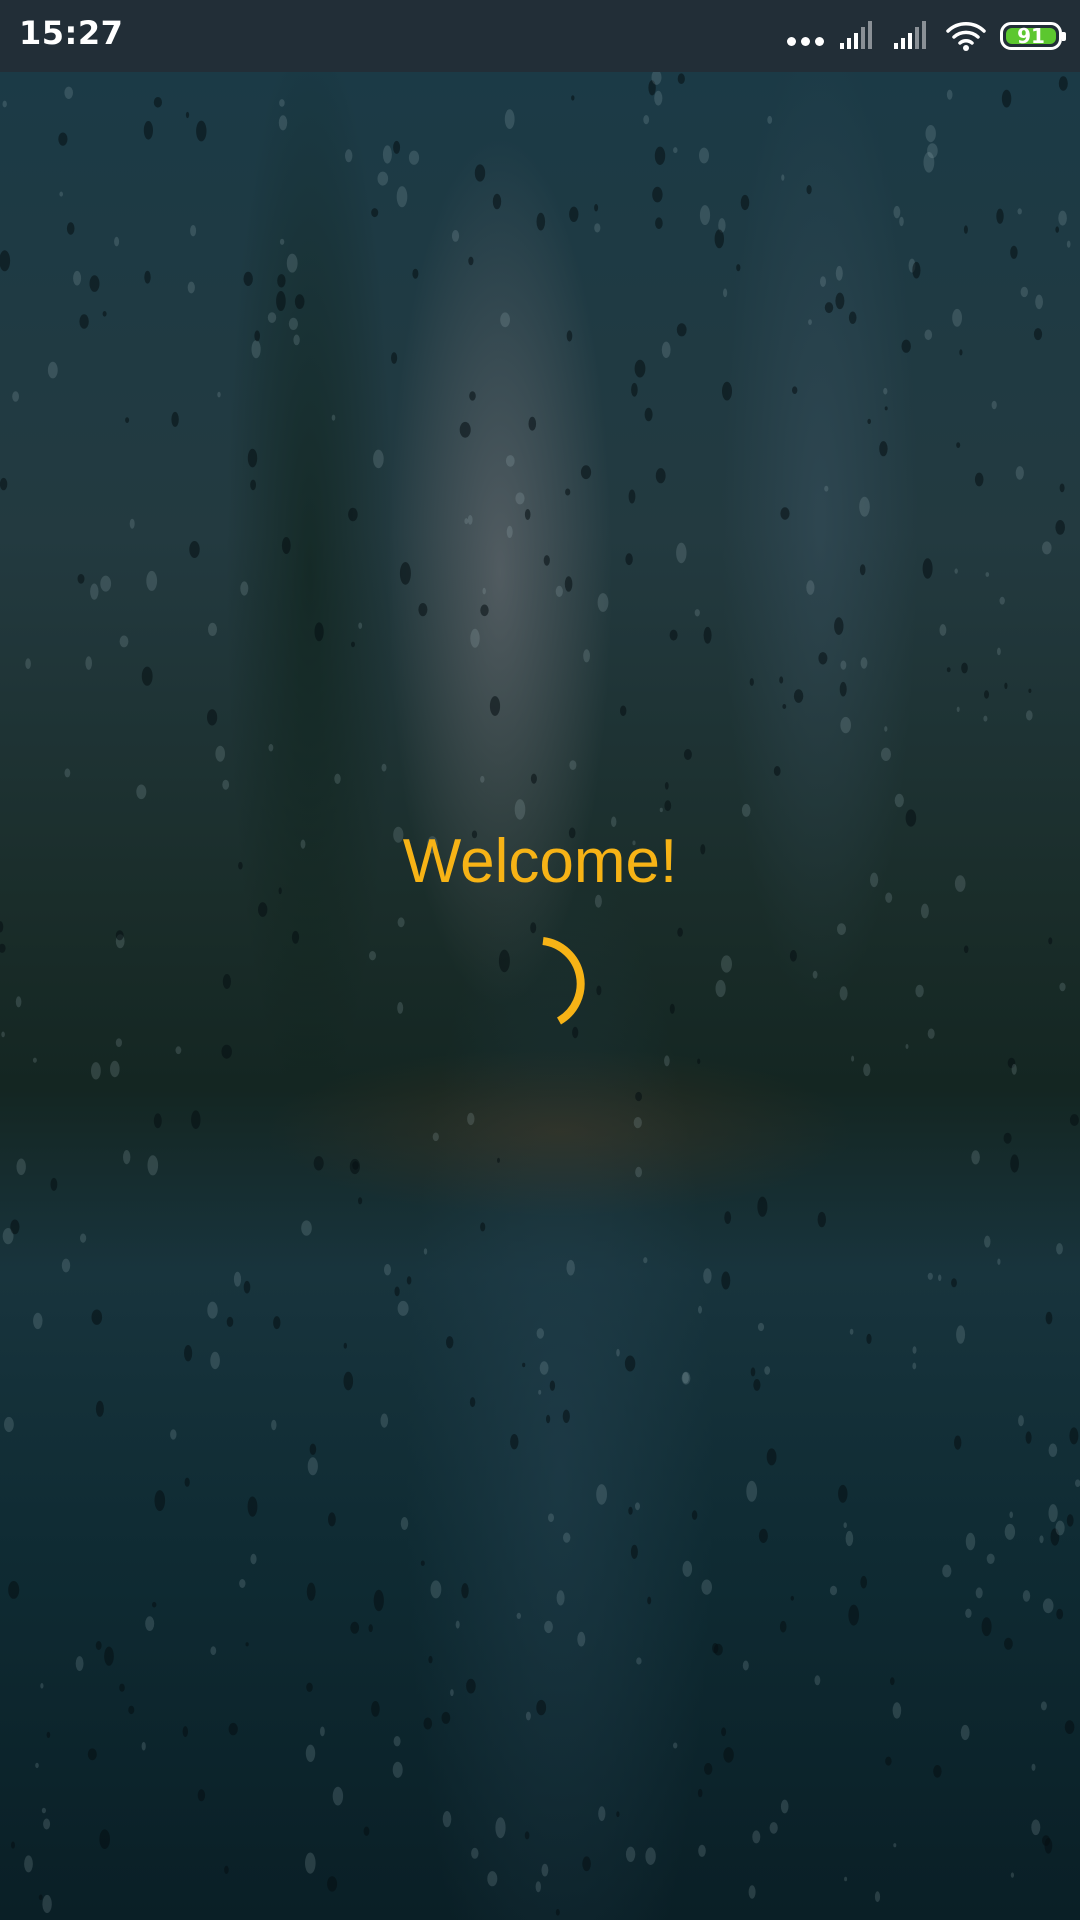 This screenshot has width=1080, height=1920. Describe the element at coordinates (910, 35) in the screenshot. I see `signal-icon` at that location.